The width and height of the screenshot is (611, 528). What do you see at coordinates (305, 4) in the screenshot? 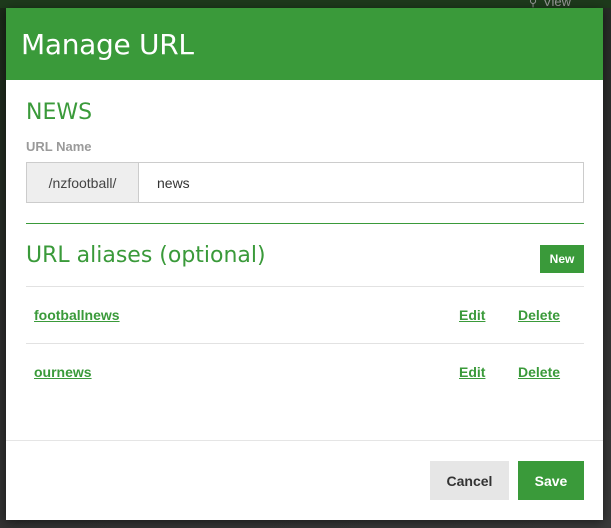
I see `background-top-strip` at bounding box center [305, 4].